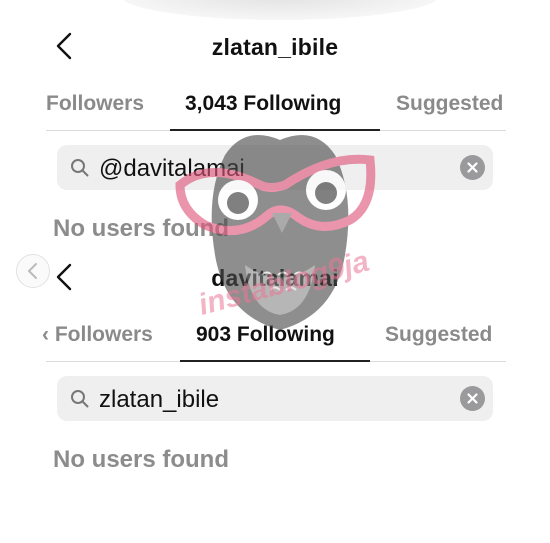 The image size is (550, 543). I want to click on tab-following: 903 Following, so click(265, 335).